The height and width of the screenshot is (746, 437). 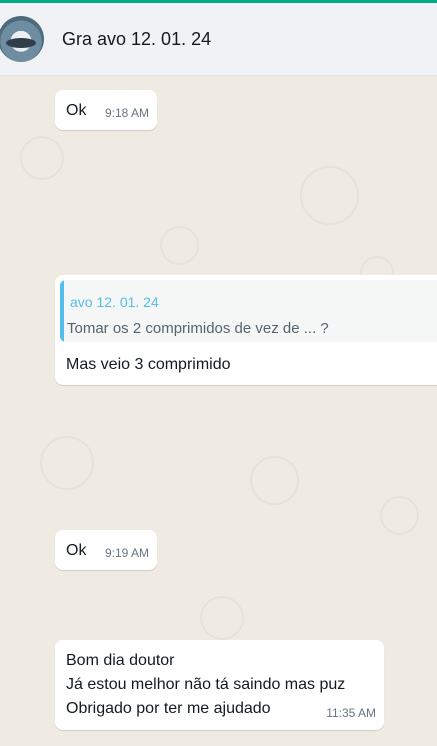 I want to click on message-line: Já estou melhor não tá saindo mas puz, so click(x=206, y=684).